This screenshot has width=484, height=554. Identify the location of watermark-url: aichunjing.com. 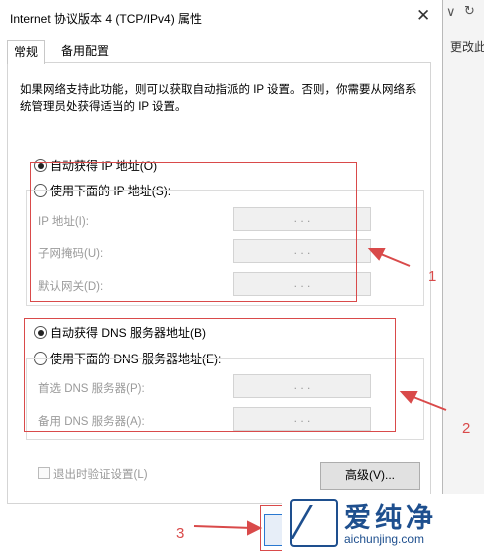
(384, 539).